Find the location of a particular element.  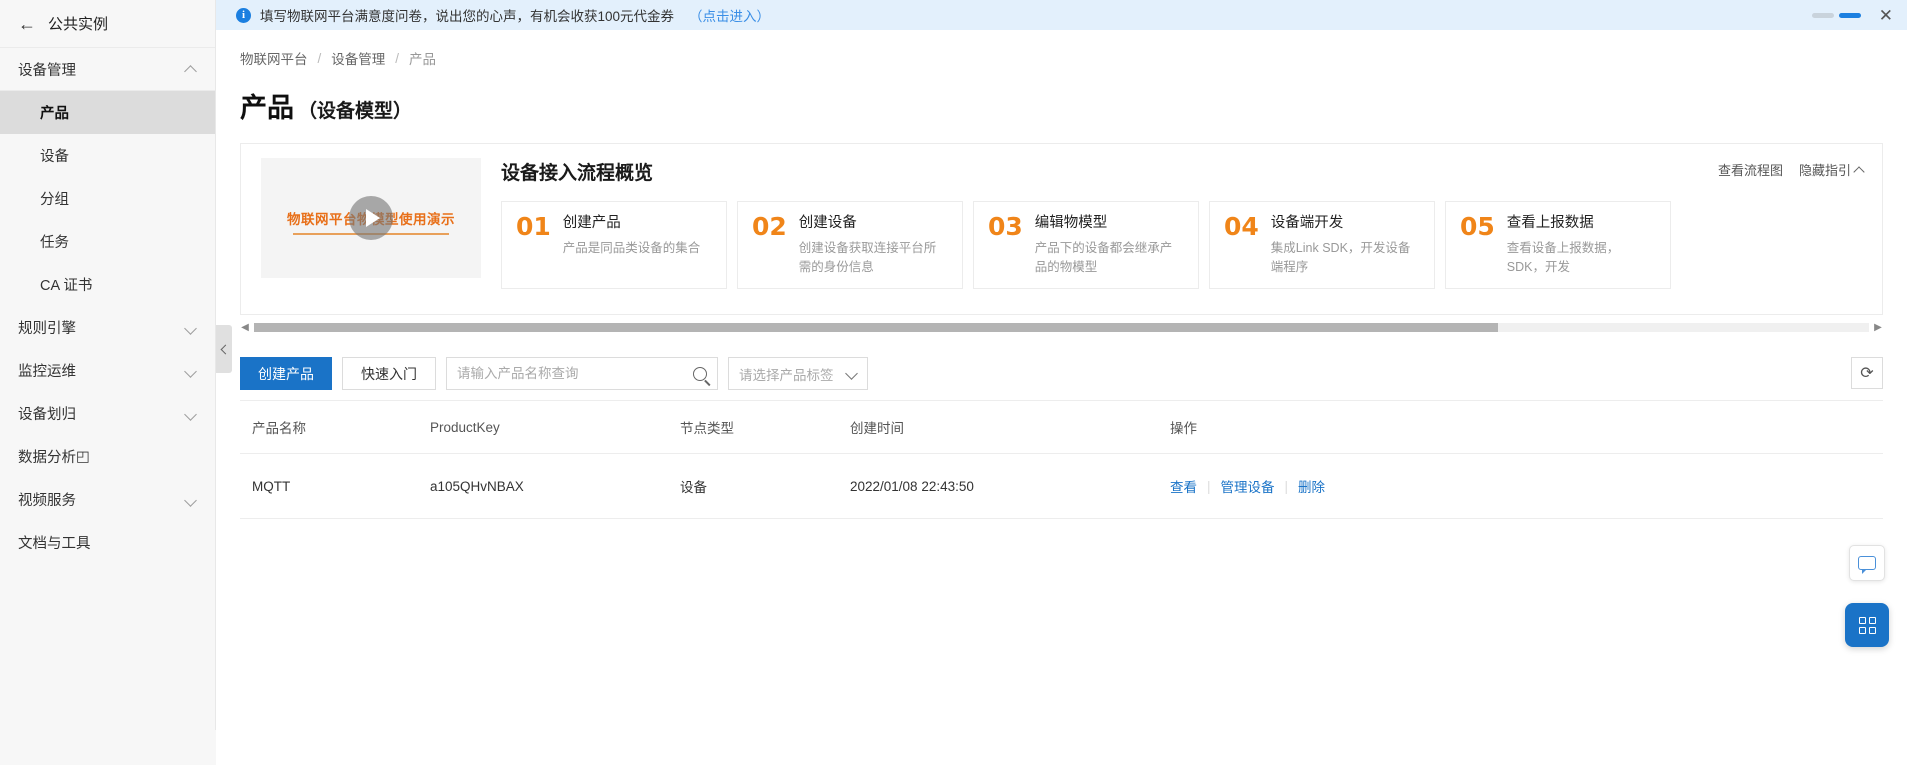

banner-link: （点击进入） is located at coordinates (729, 15).